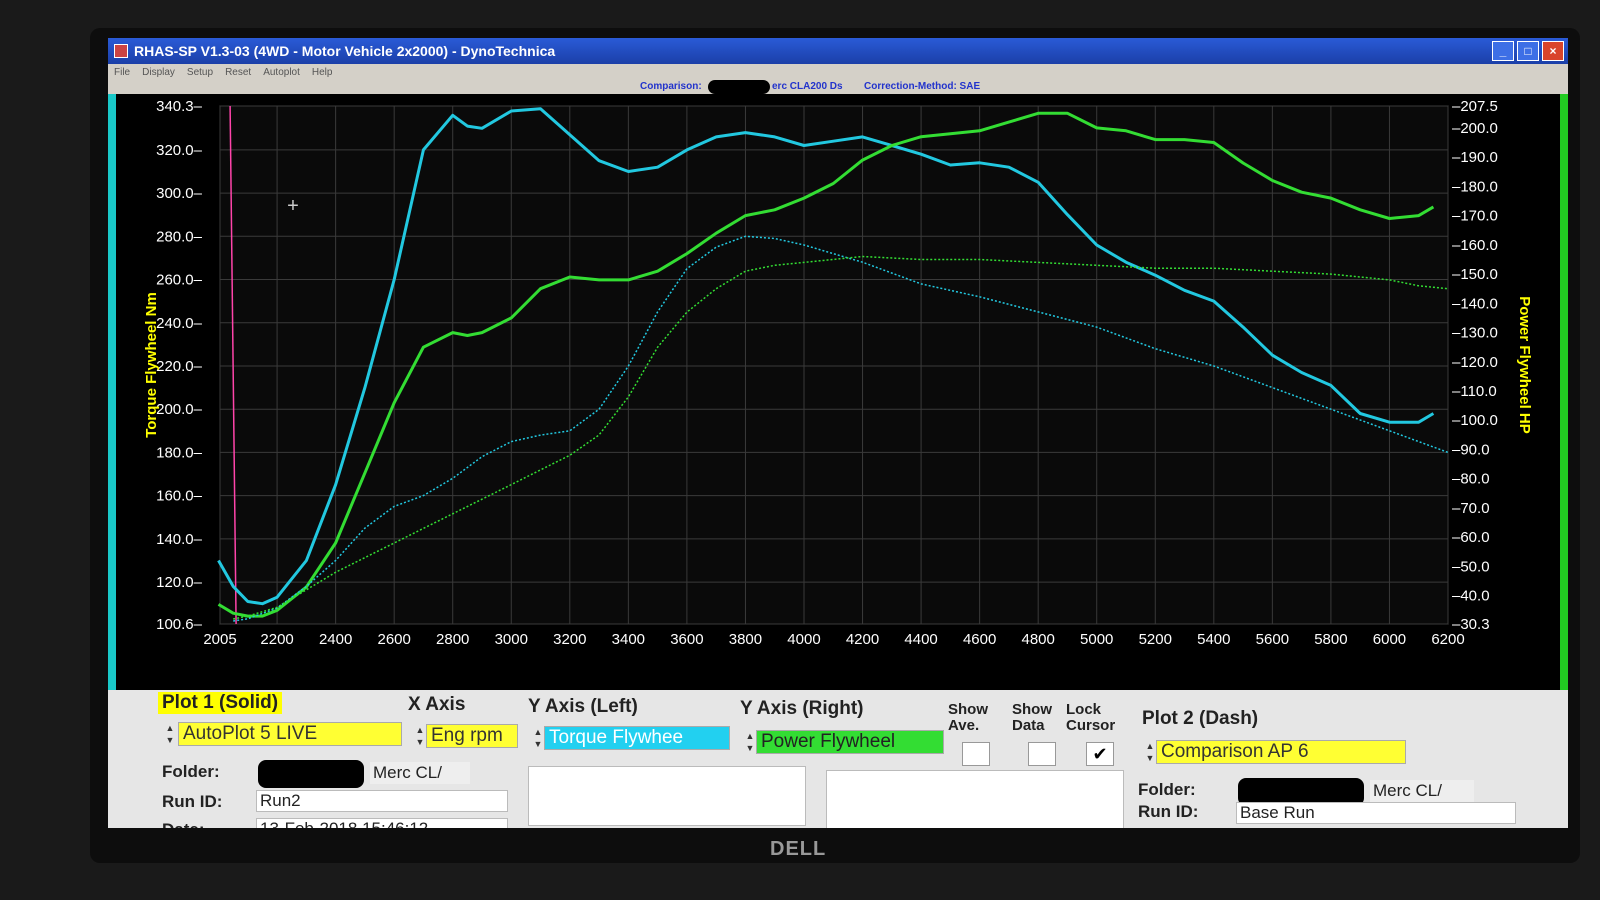 The width and height of the screenshot is (1600, 900). Describe the element at coordinates (862, 639) in the screenshot. I see `x-tick-label: 4200` at that location.